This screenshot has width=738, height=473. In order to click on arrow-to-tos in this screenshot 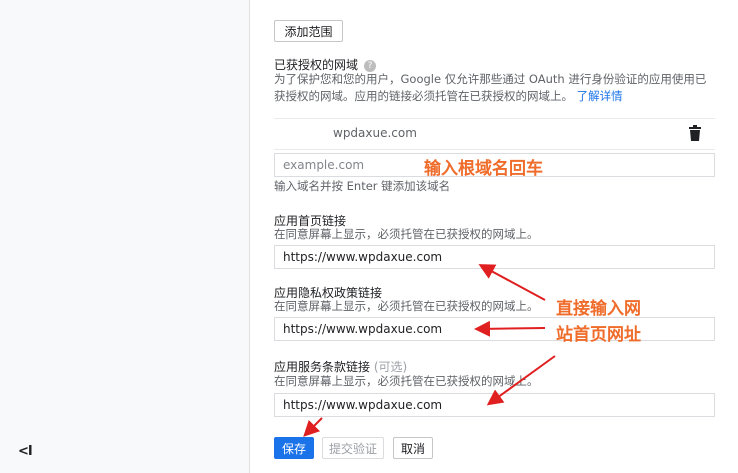, I will do `click(521, 380)`.